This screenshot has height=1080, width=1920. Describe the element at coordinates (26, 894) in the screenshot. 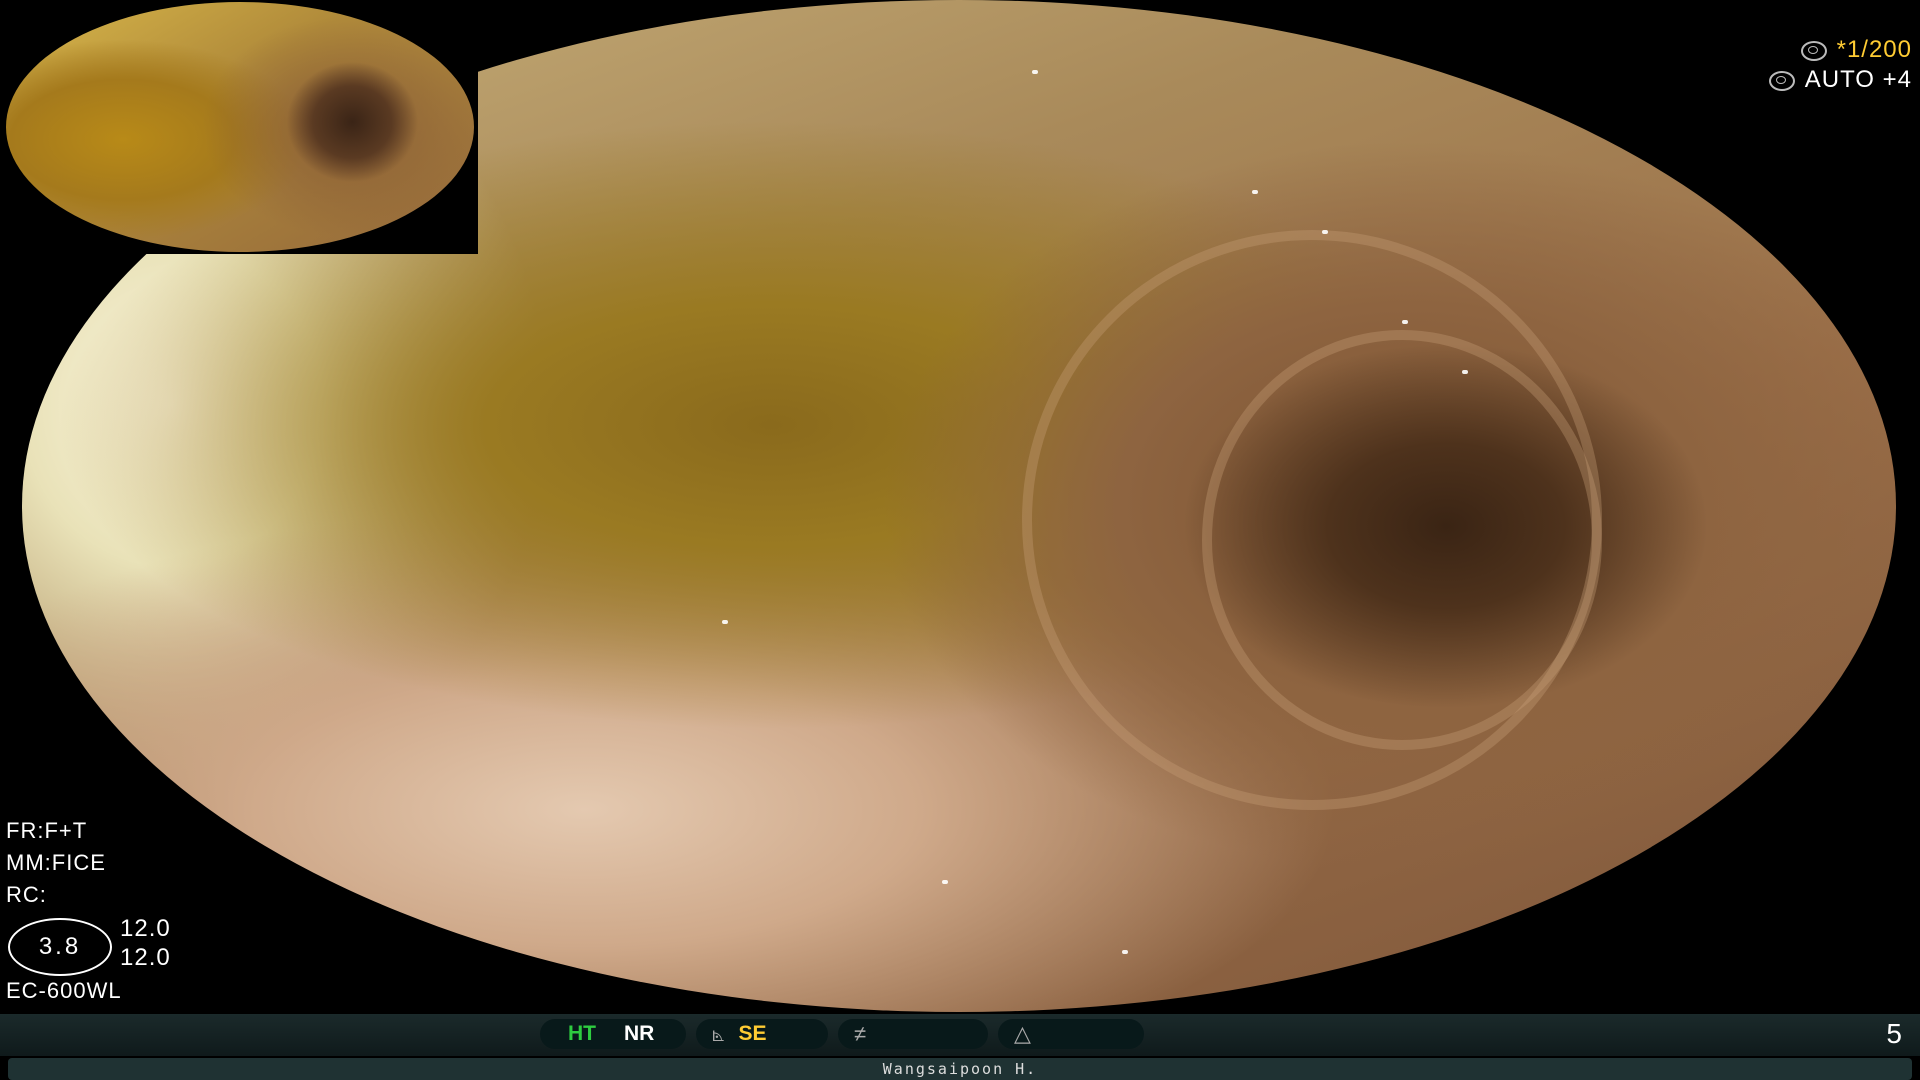

I see `rc-setting: RC:` at that location.